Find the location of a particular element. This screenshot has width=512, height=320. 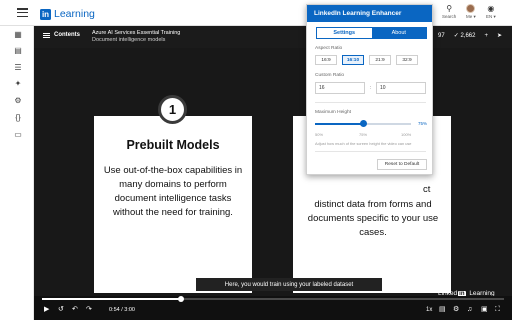

pip-icon: ▣ is located at coordinates (484, 310).